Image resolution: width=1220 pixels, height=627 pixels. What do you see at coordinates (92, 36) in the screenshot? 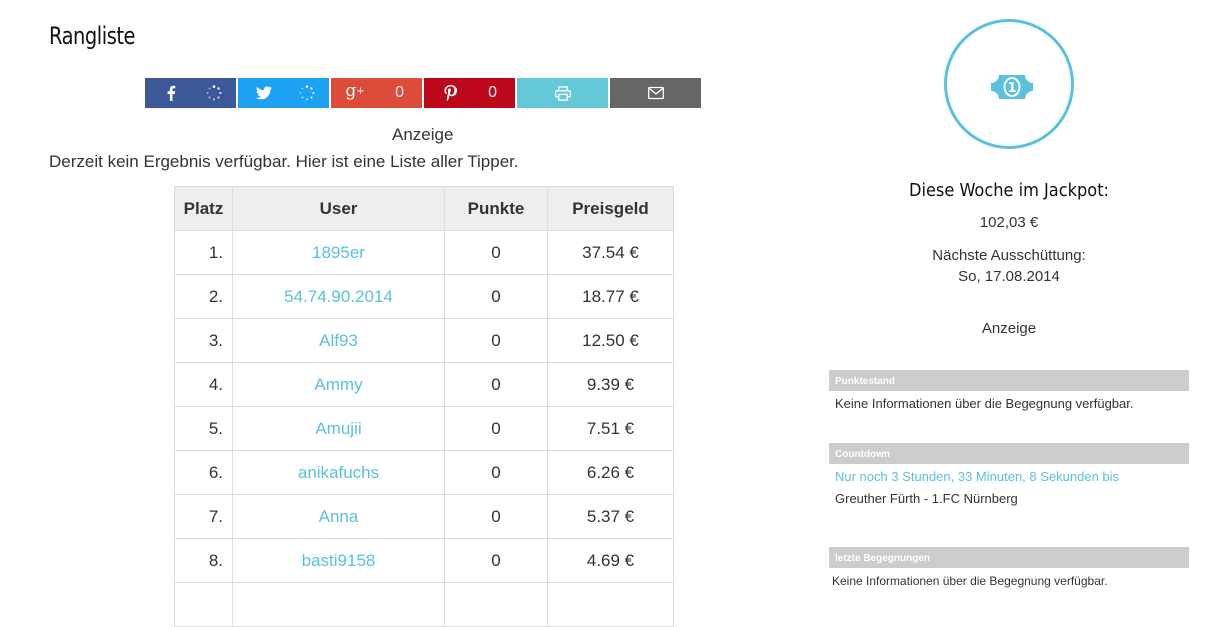
I see `page-title: Rangliste` at bounding box center [92, 36].